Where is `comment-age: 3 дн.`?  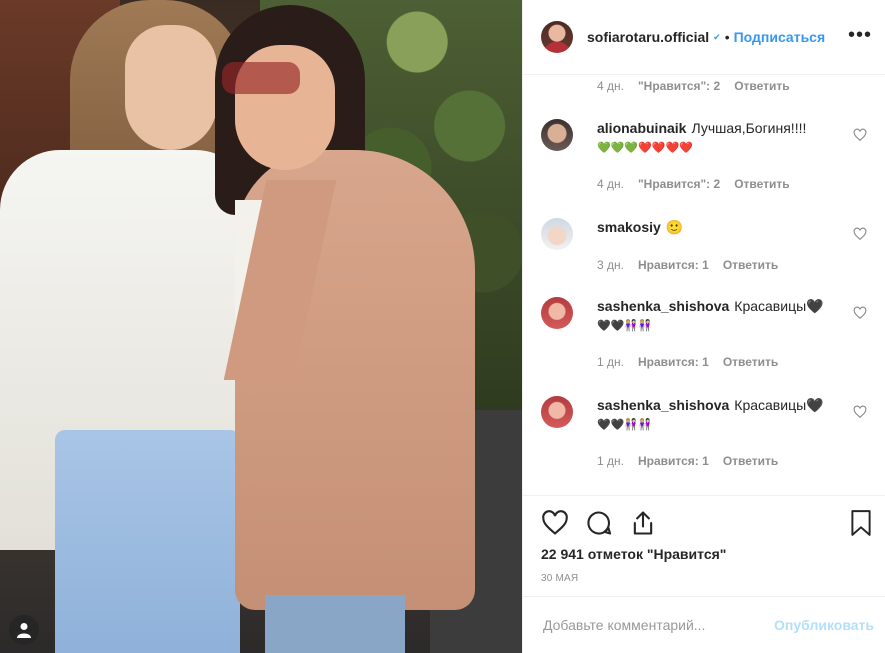
comment-age: 3 дн. is located at coordinates (610, 265).